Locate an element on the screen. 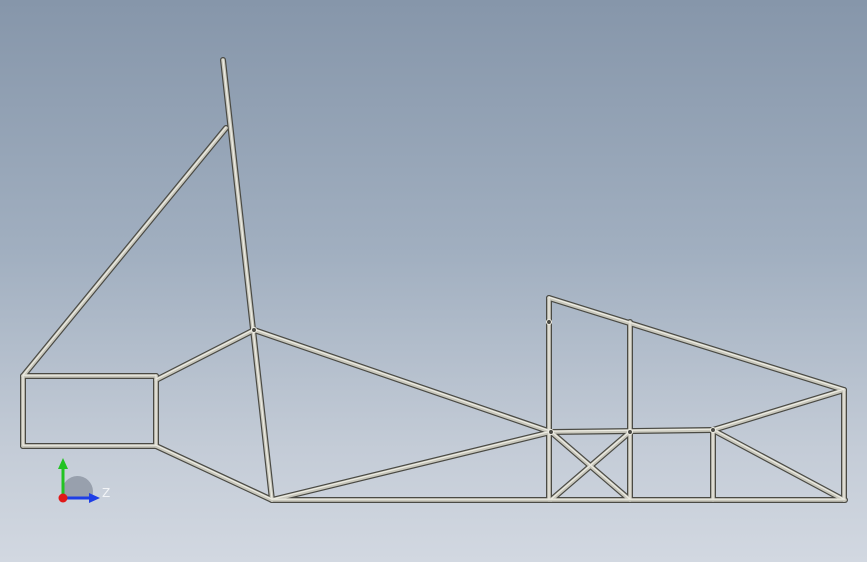  frame-tube-16-highlight is located at coordinates (696, 343).